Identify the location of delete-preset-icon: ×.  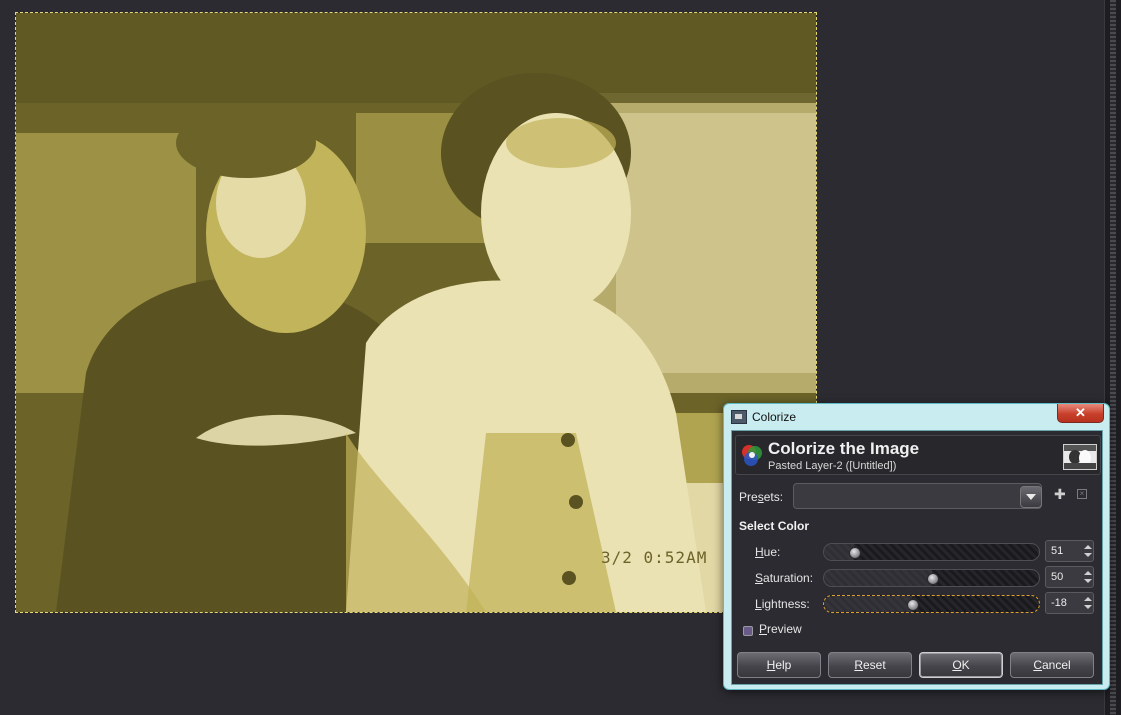
(1082, 494).